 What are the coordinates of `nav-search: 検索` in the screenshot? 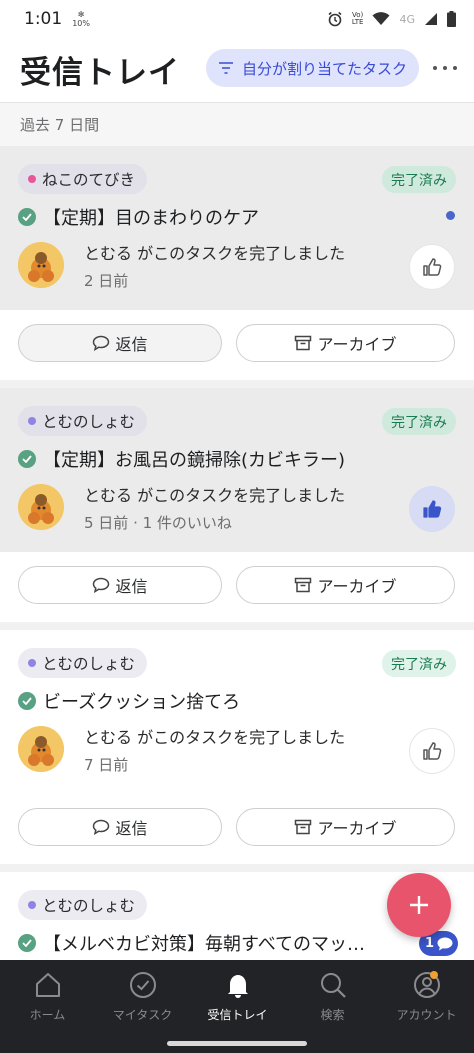 It's located at (332, 996).